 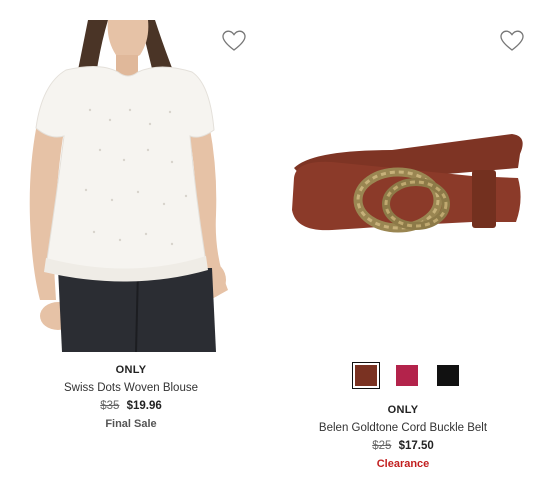 I want to click on sale-price: $17.50, so click(x=416, y=446).